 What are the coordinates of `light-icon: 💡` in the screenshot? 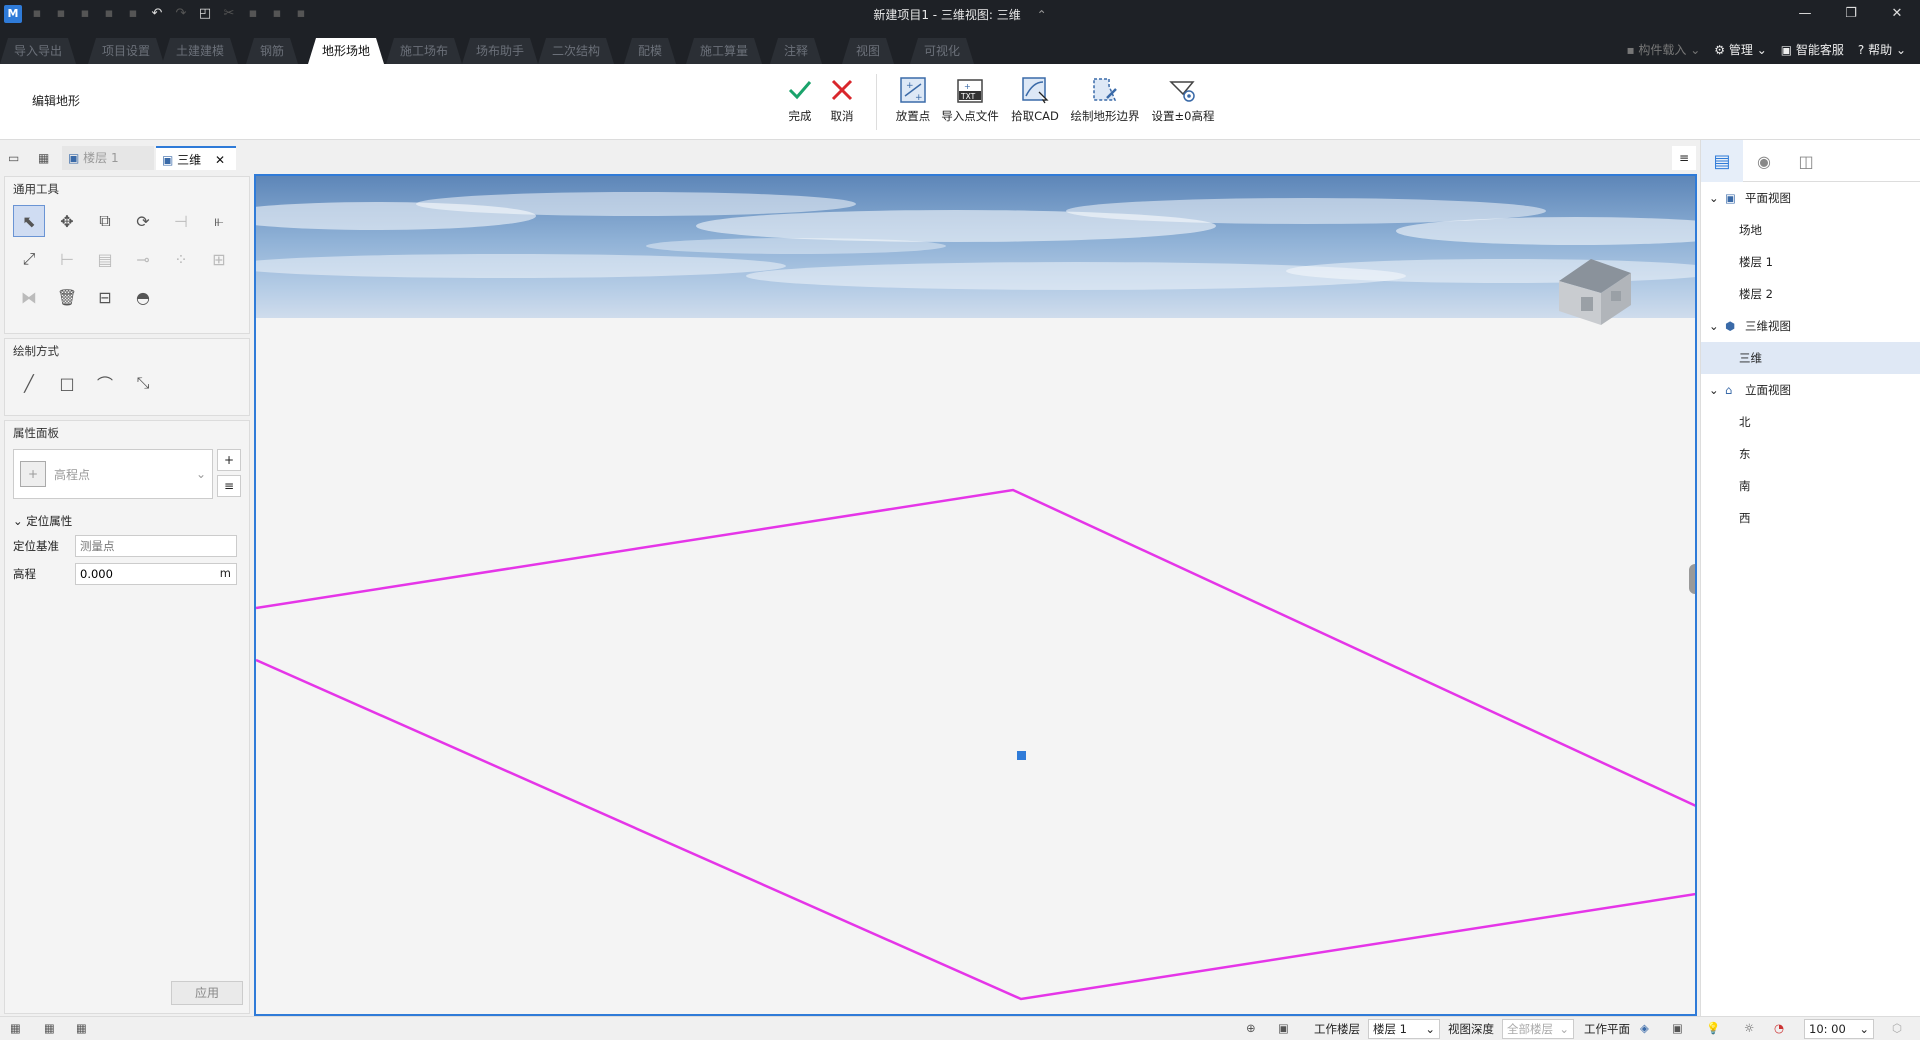 It's located at (1713, 1028).